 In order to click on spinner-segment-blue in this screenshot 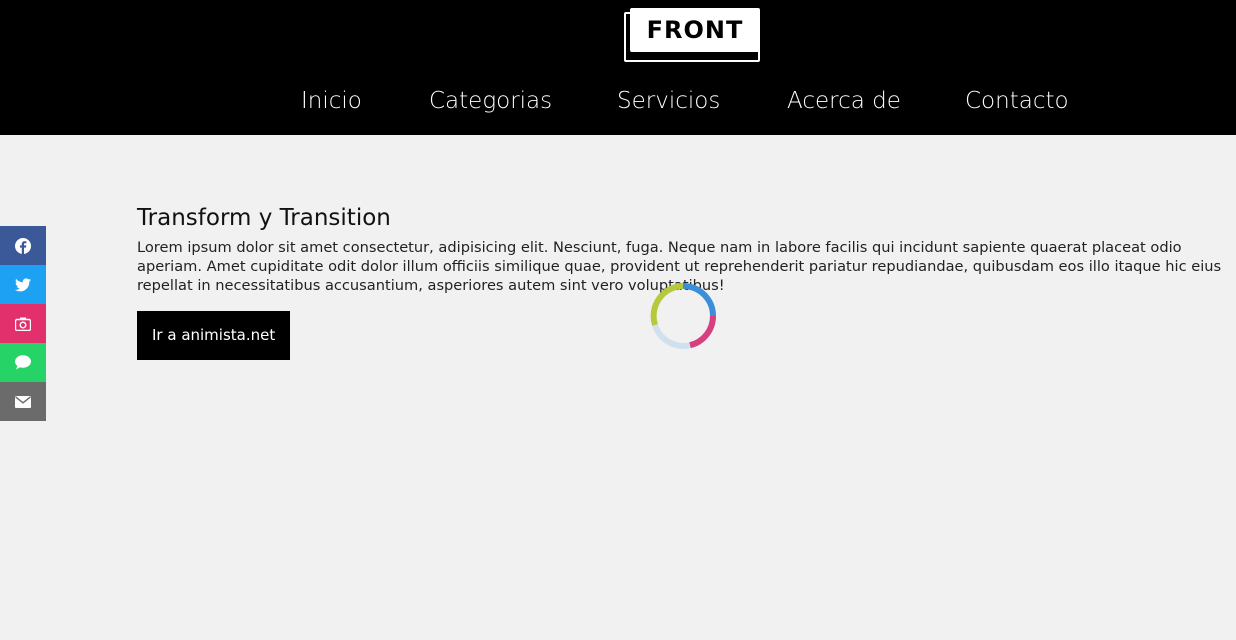, I will do `click(699, 300)`.